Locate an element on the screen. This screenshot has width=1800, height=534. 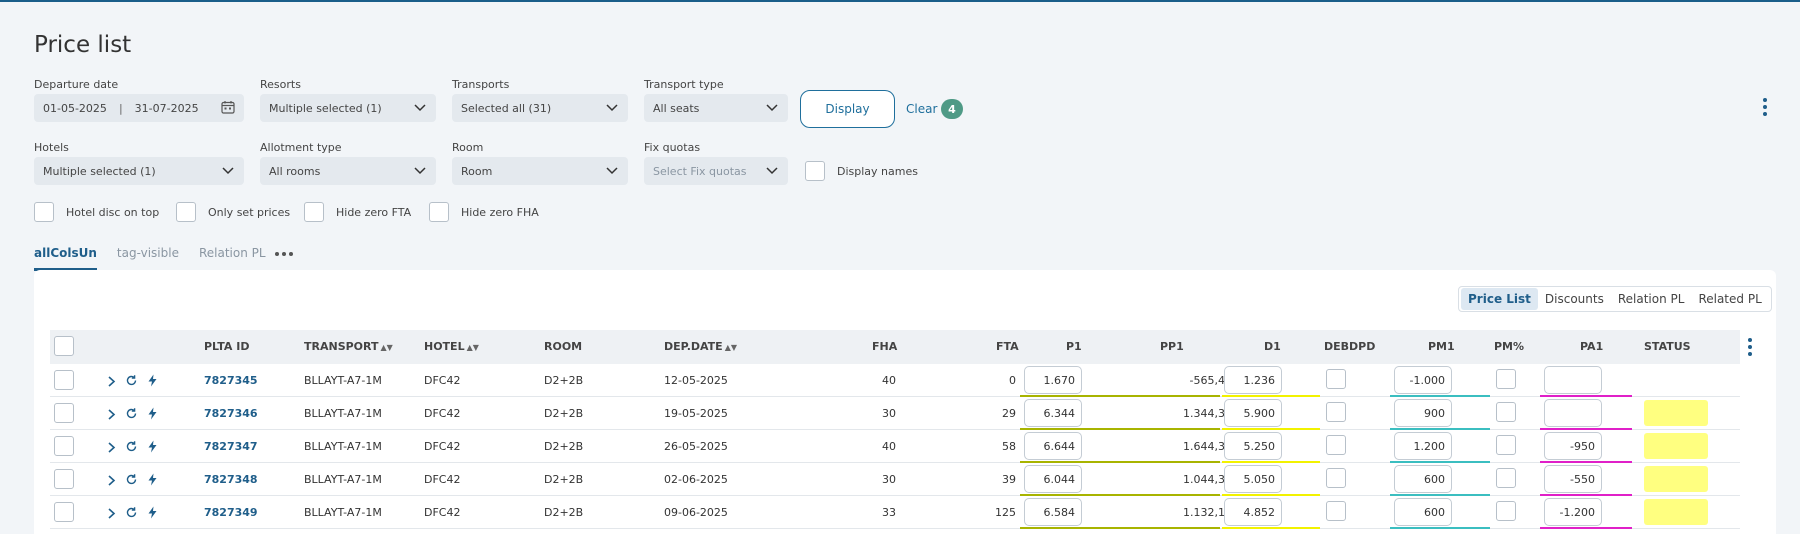
more-options-icon is located at coordinates (1765, 107).